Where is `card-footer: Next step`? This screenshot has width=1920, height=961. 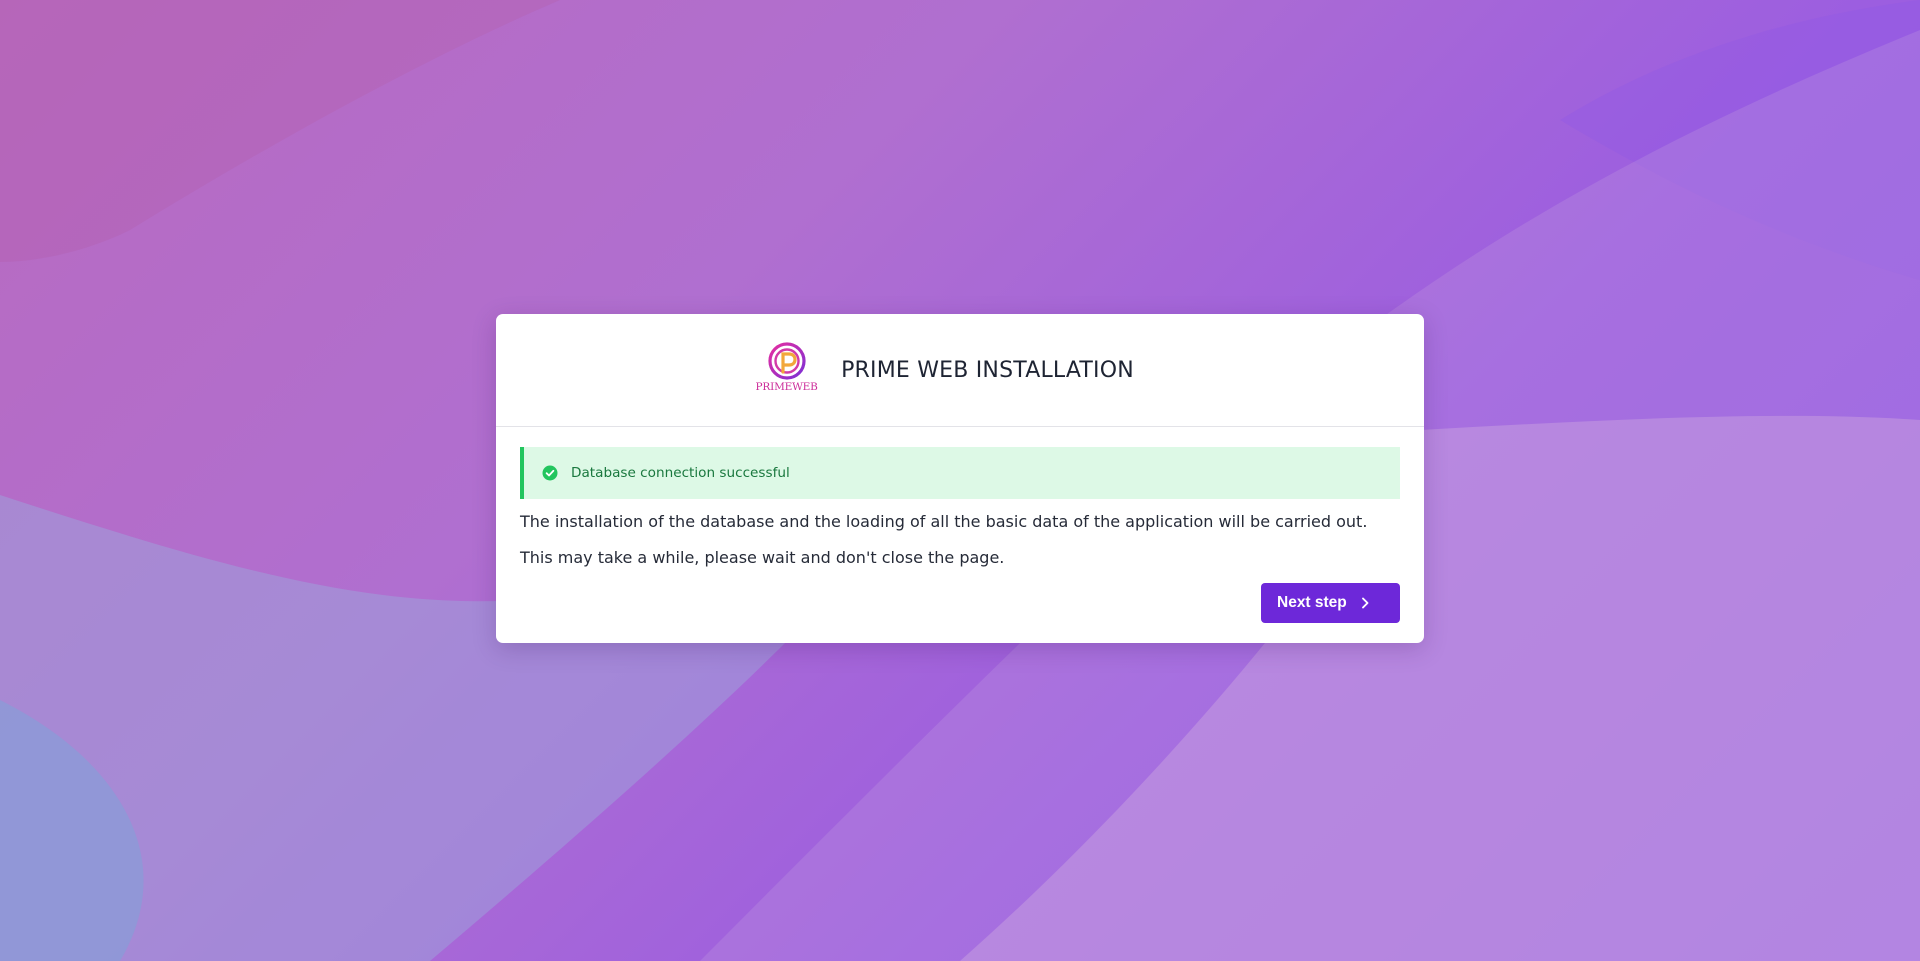 card-footer: Next step is located at coordinates (1330, 603).